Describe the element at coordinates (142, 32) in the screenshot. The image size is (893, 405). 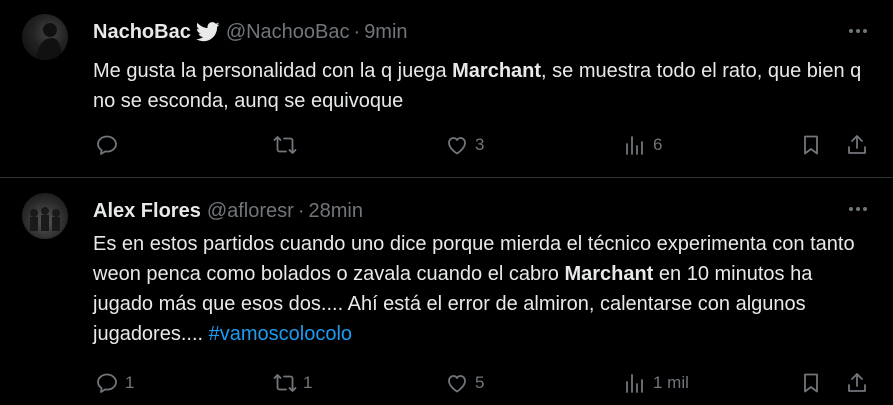
I see `display-name: NachoBac` at that location.